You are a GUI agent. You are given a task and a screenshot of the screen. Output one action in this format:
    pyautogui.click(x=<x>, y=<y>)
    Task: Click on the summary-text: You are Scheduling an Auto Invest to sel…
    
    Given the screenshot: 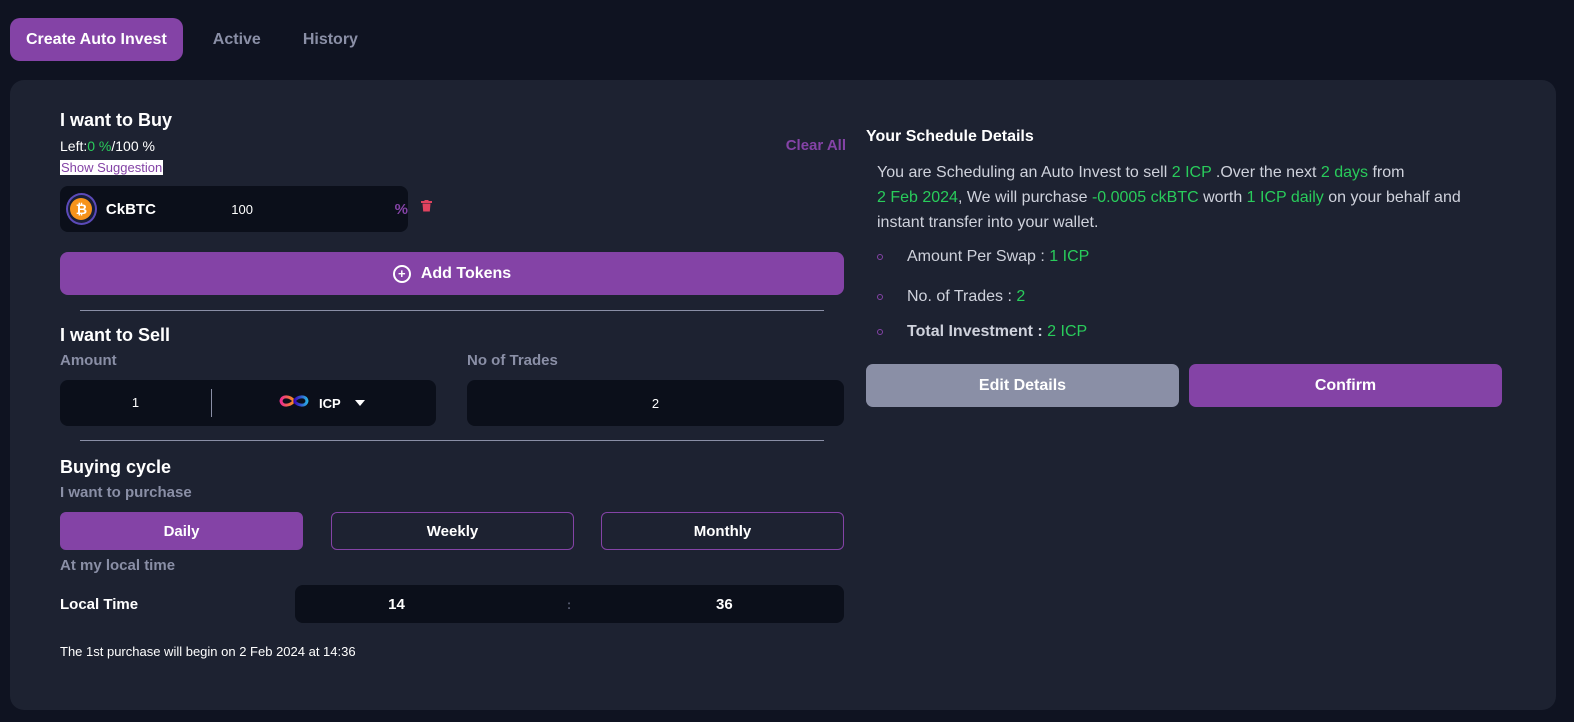 What is the action you would take?
    pyautogui.click(x=1024, y=172)
    